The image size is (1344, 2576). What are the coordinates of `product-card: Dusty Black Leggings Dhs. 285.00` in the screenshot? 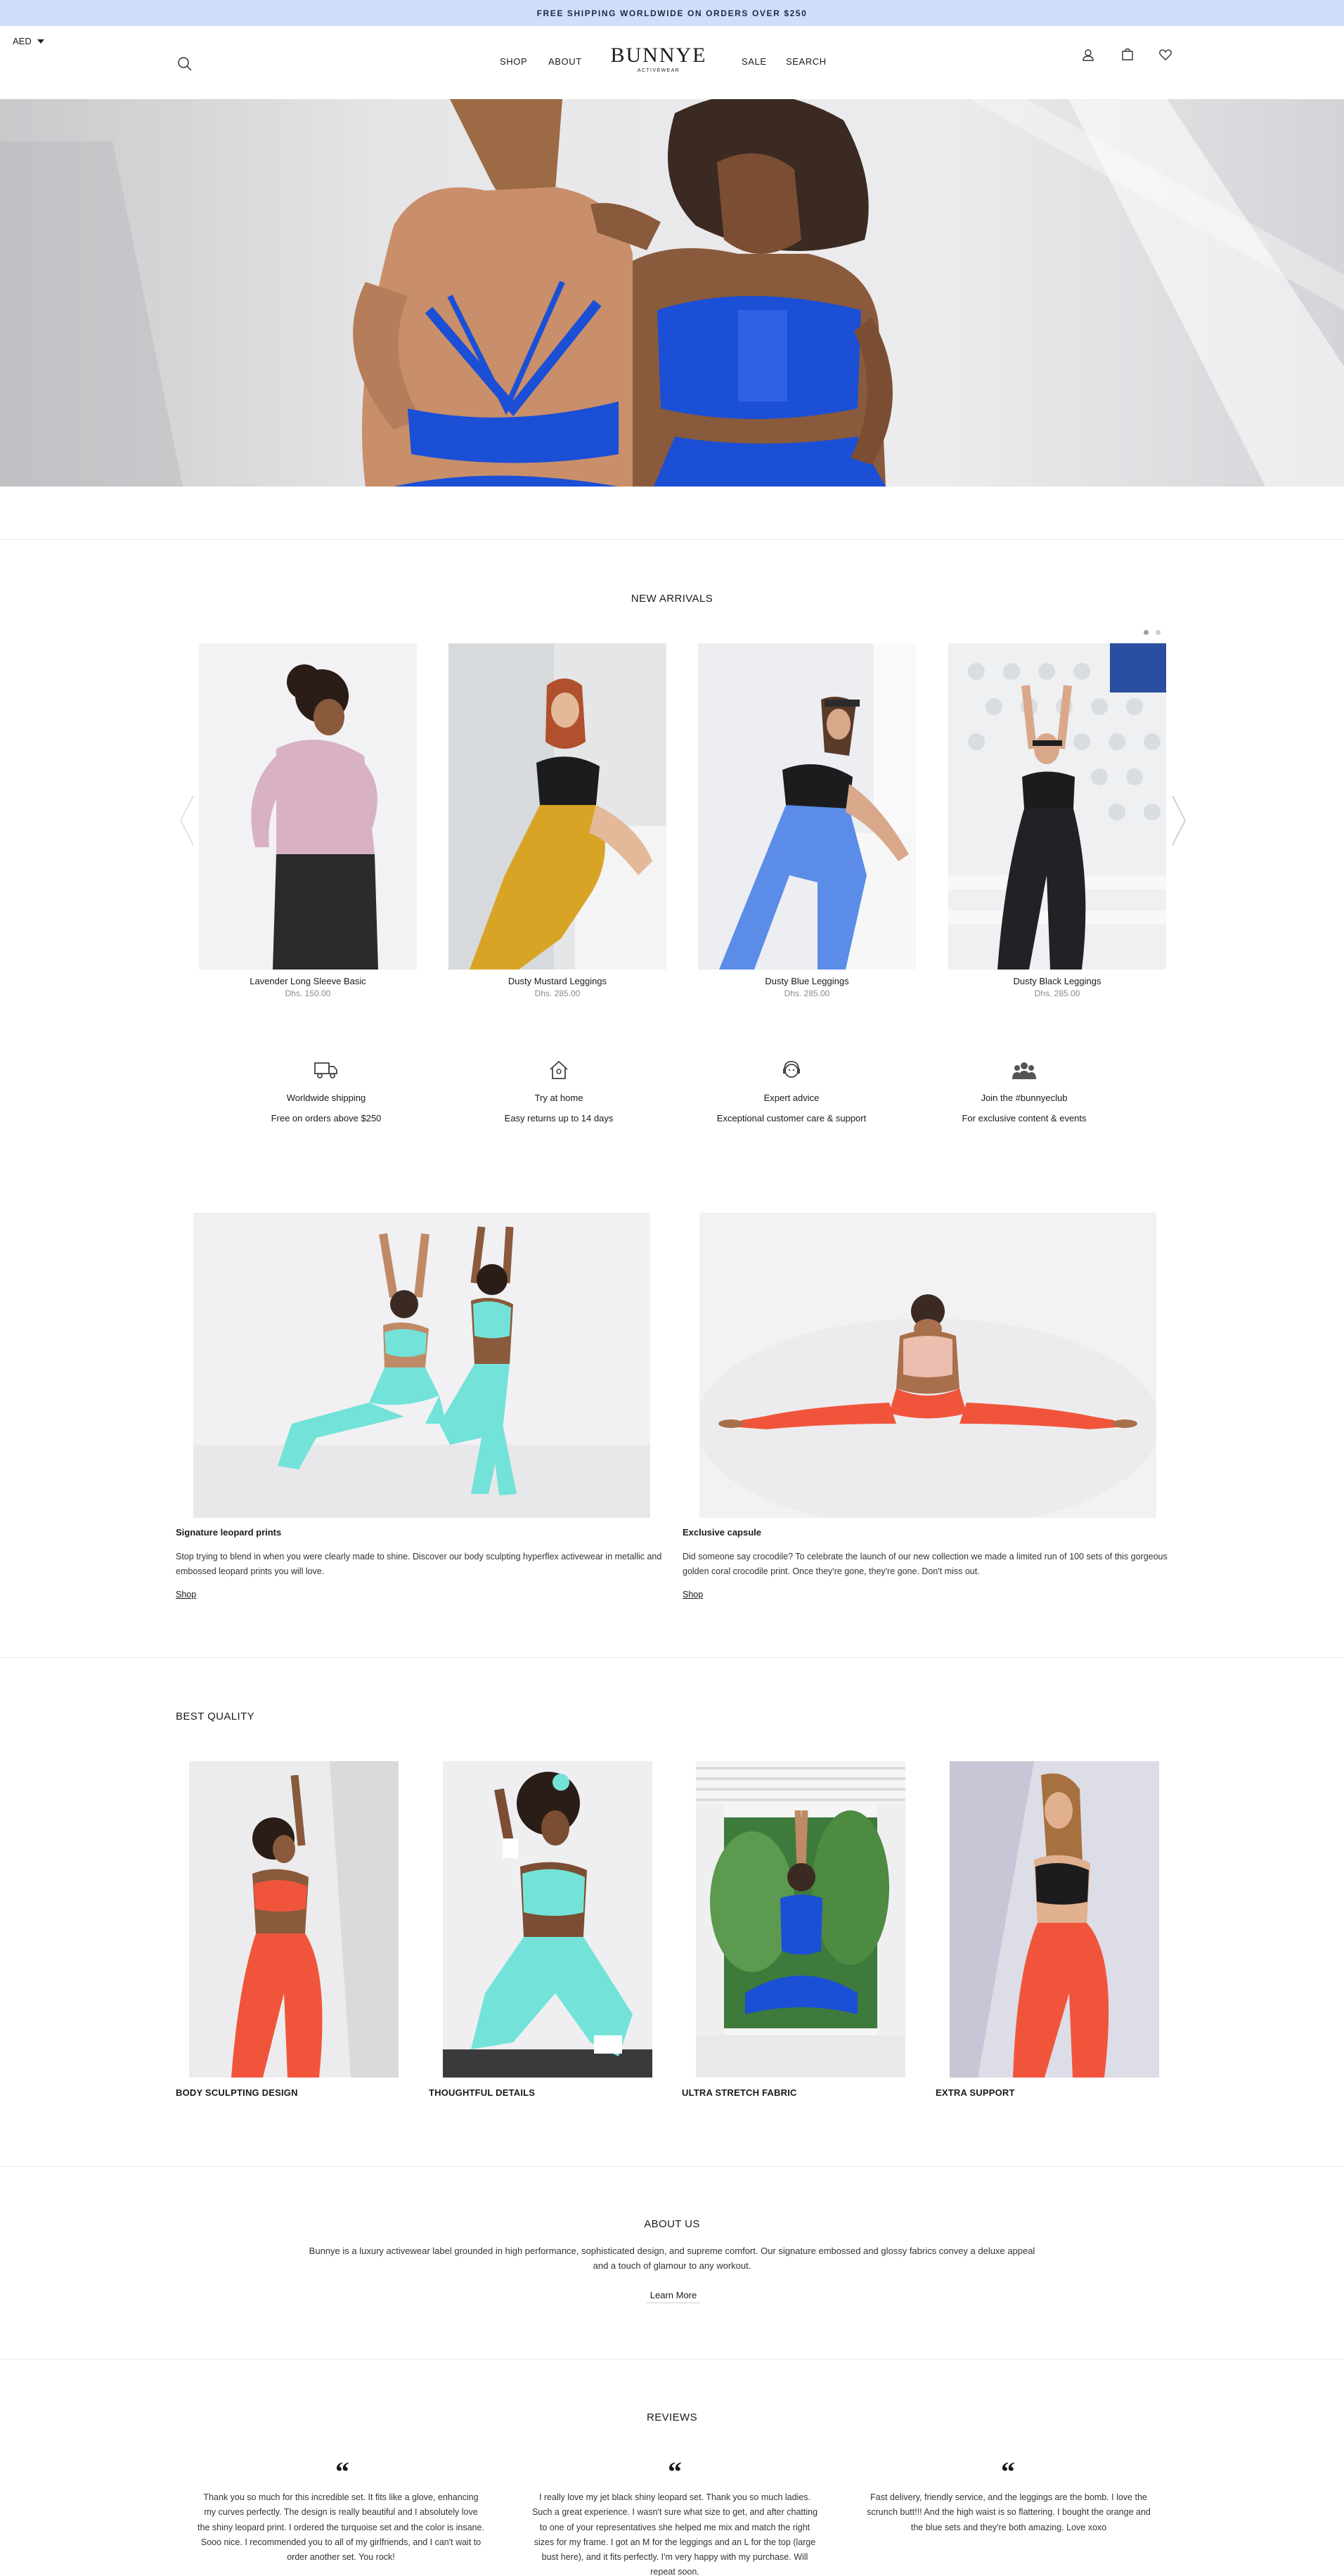 It's located at (1057, 820).